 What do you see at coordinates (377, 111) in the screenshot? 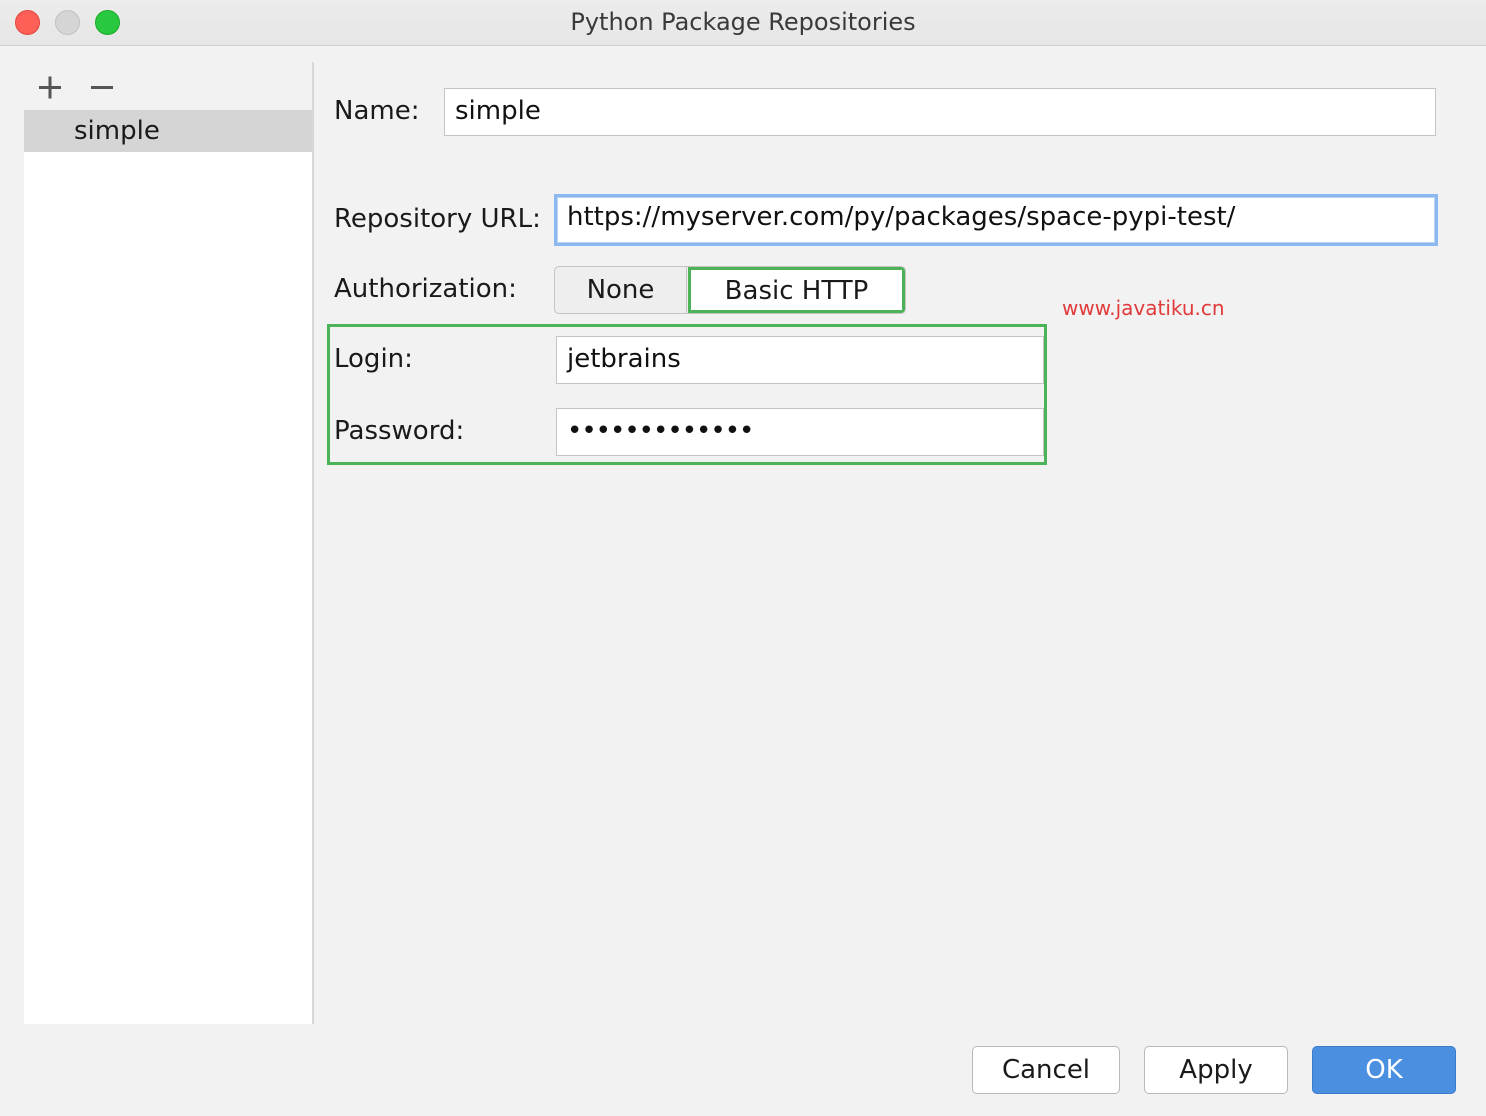
I see `name-label: Name:` at bounding box center [377, 111].